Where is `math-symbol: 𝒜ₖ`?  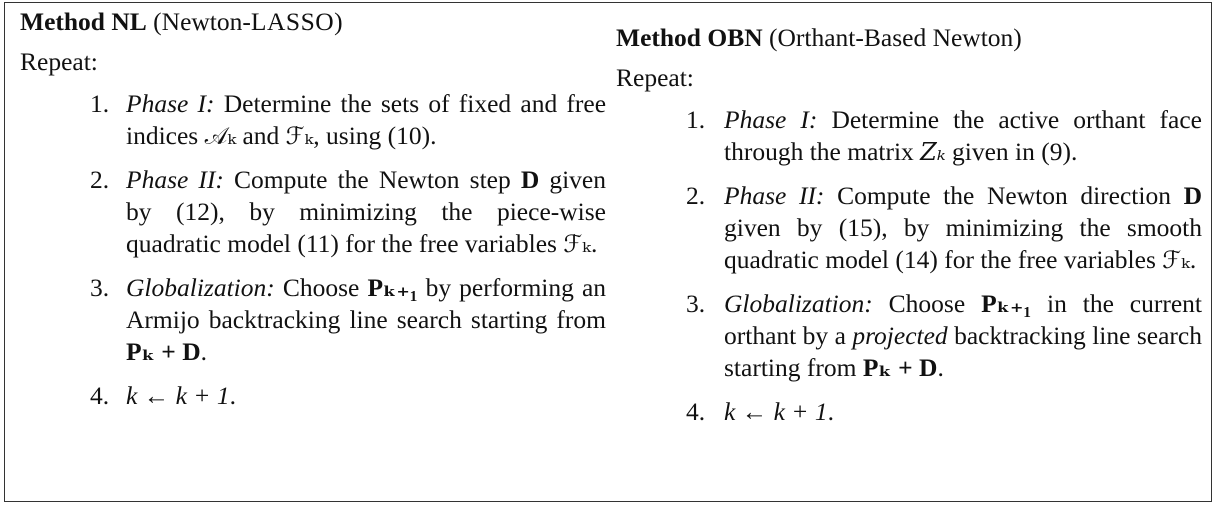
math-symbol: 𝒜ₖ is located at coordinates (220, 136).